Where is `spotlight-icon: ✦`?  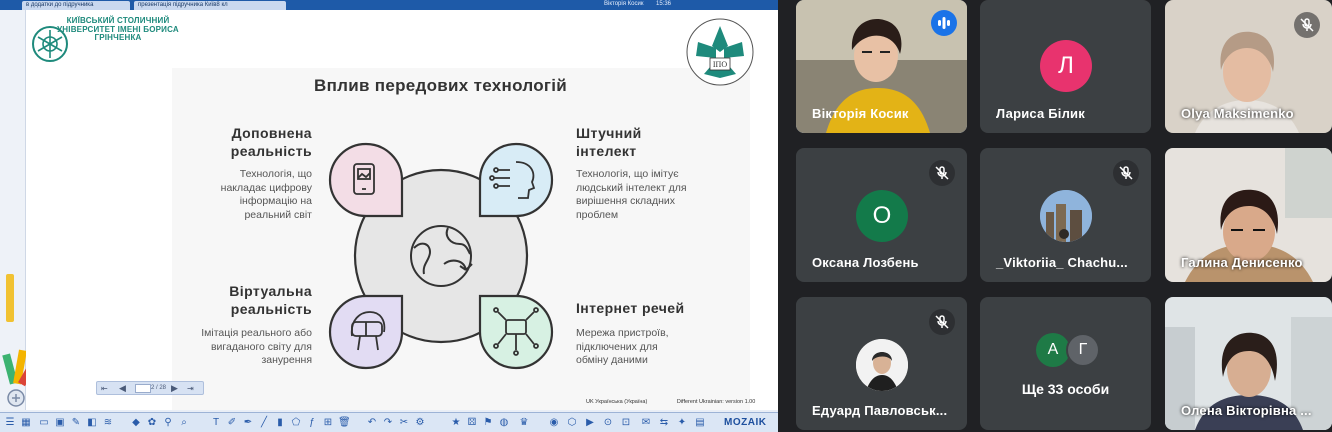 spotlight-icon: ✦ is located at coordinates (682, 423).